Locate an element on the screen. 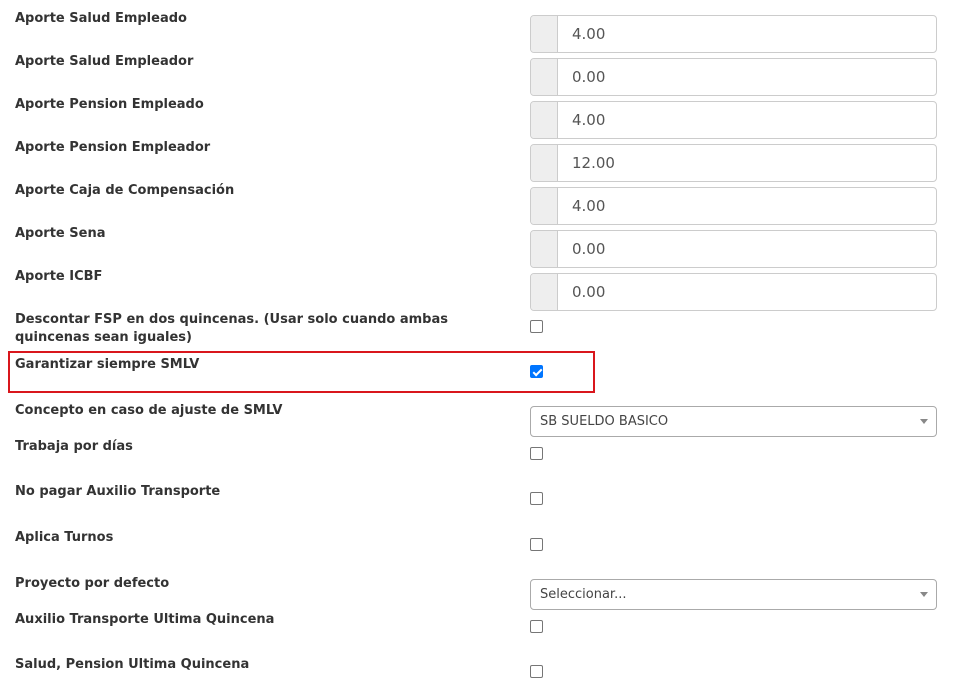 The width and height of the screenshot is (958, 684). garantizar-smlv-label: Garantizar siempre SMLV is located at coordinates (107, 364).